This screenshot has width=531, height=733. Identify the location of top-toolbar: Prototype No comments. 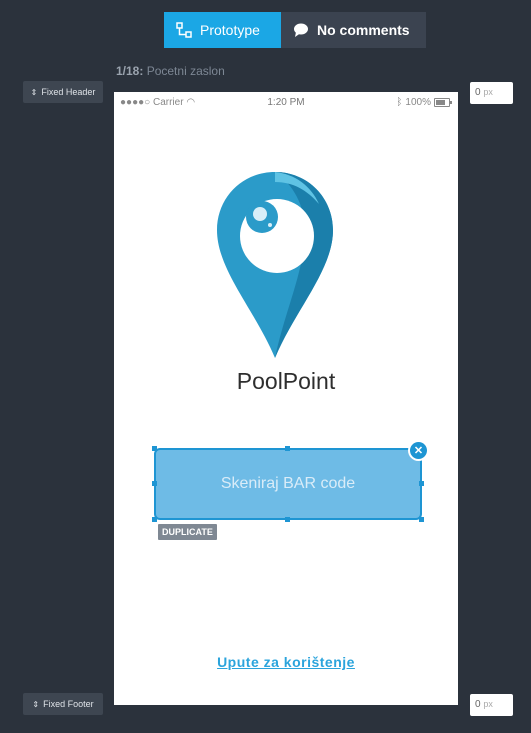
(265, 29).